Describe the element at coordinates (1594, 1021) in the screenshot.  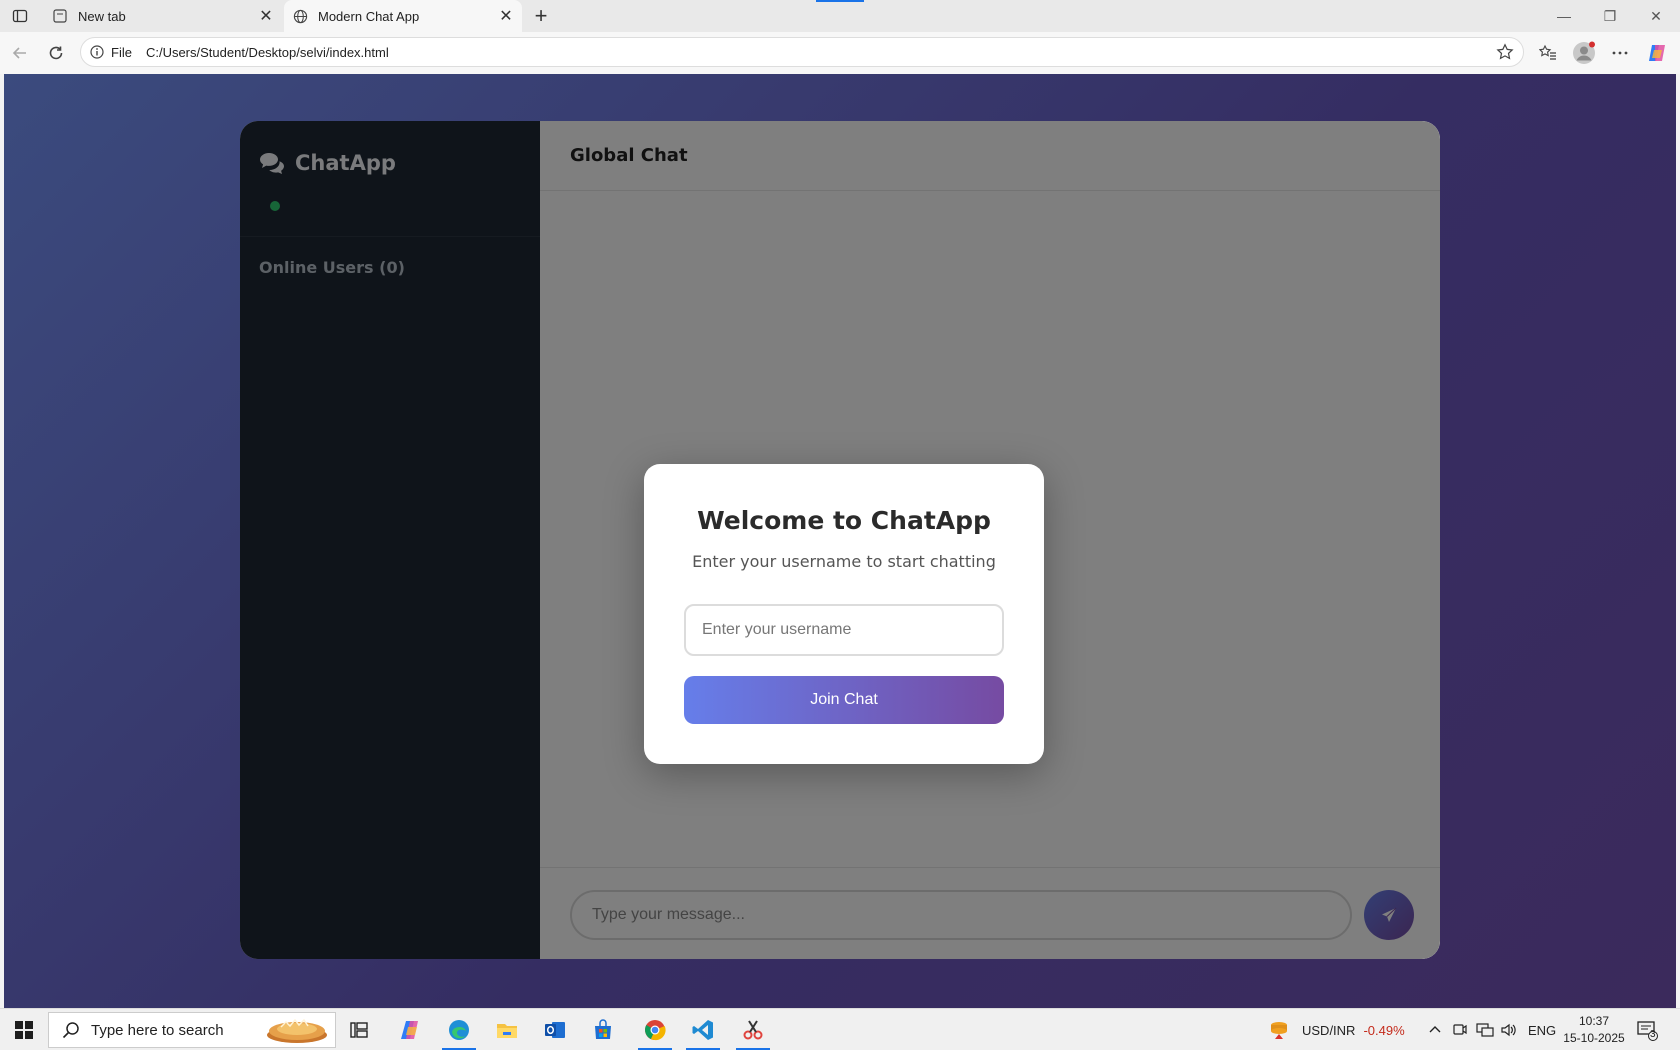
I see `clock-time: 10:37` at that location.